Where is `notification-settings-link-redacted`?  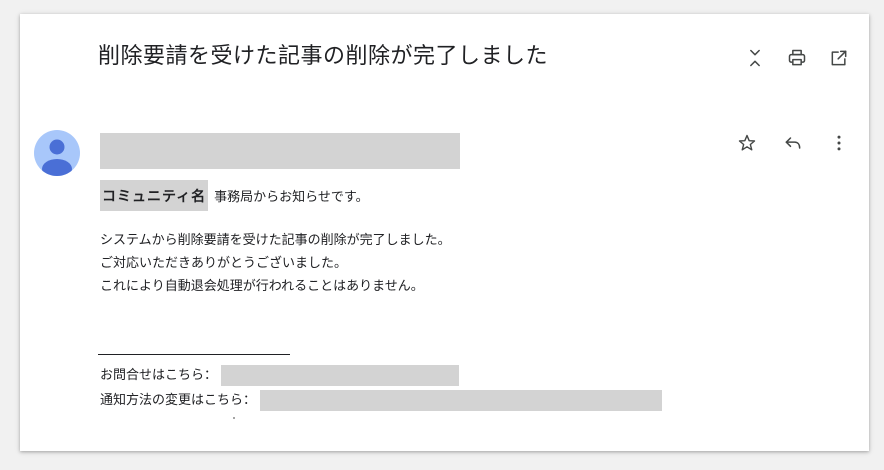
notification-settings-link-redacted is located at coordinates (461, 400).